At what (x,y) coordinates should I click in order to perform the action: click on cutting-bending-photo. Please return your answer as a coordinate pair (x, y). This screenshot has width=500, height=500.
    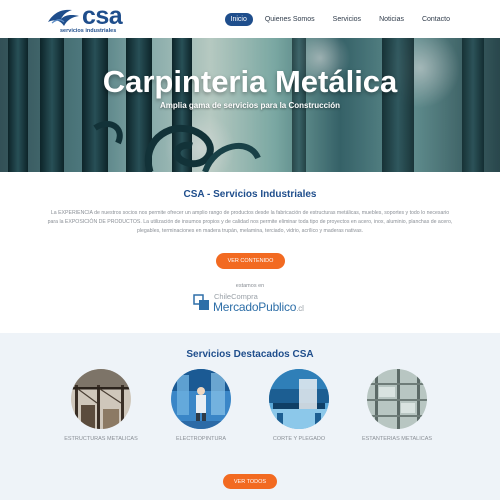
    Looking at the image, I should click on (299, 399).